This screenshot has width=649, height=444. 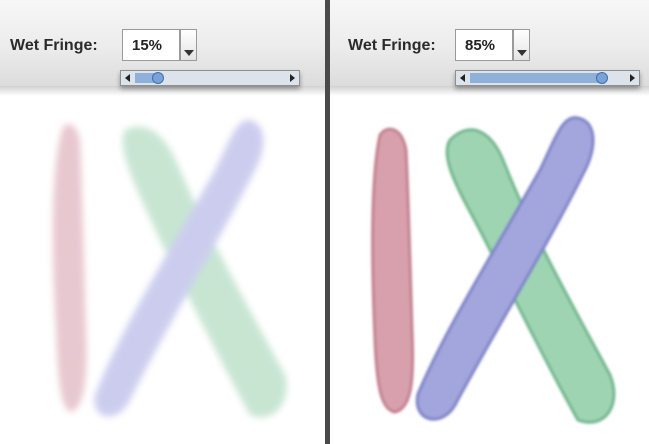 What do you see at coordinates (147, 45) in the screenshot?
I see `wet-fringe-value: 15%` at bounding box center [147, 45].